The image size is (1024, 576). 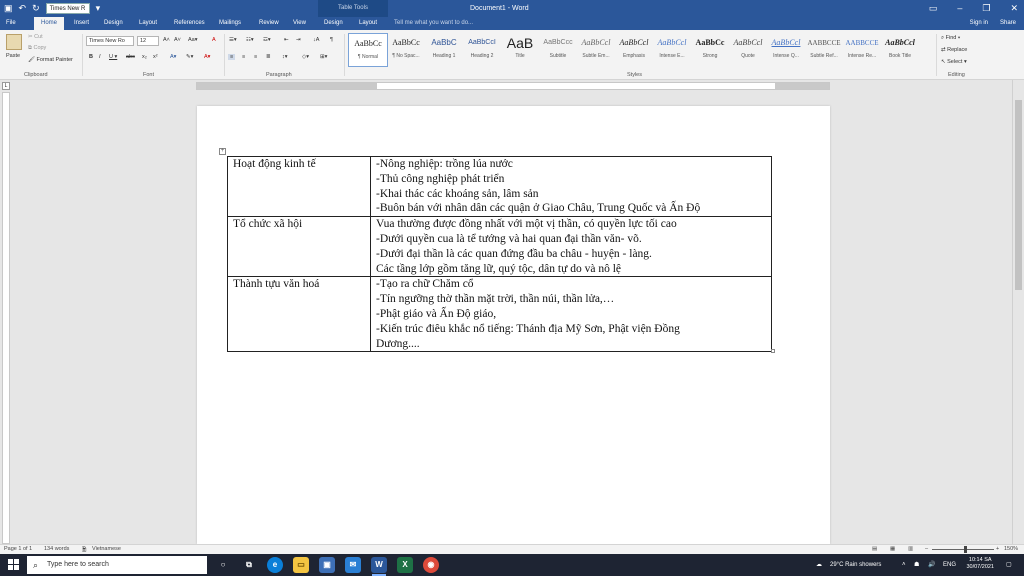 What do you see at coordinates (110, 41) in the screenshot?
I see `font-name-dropdown: Times New Ro` at bounding box center [110, 41].